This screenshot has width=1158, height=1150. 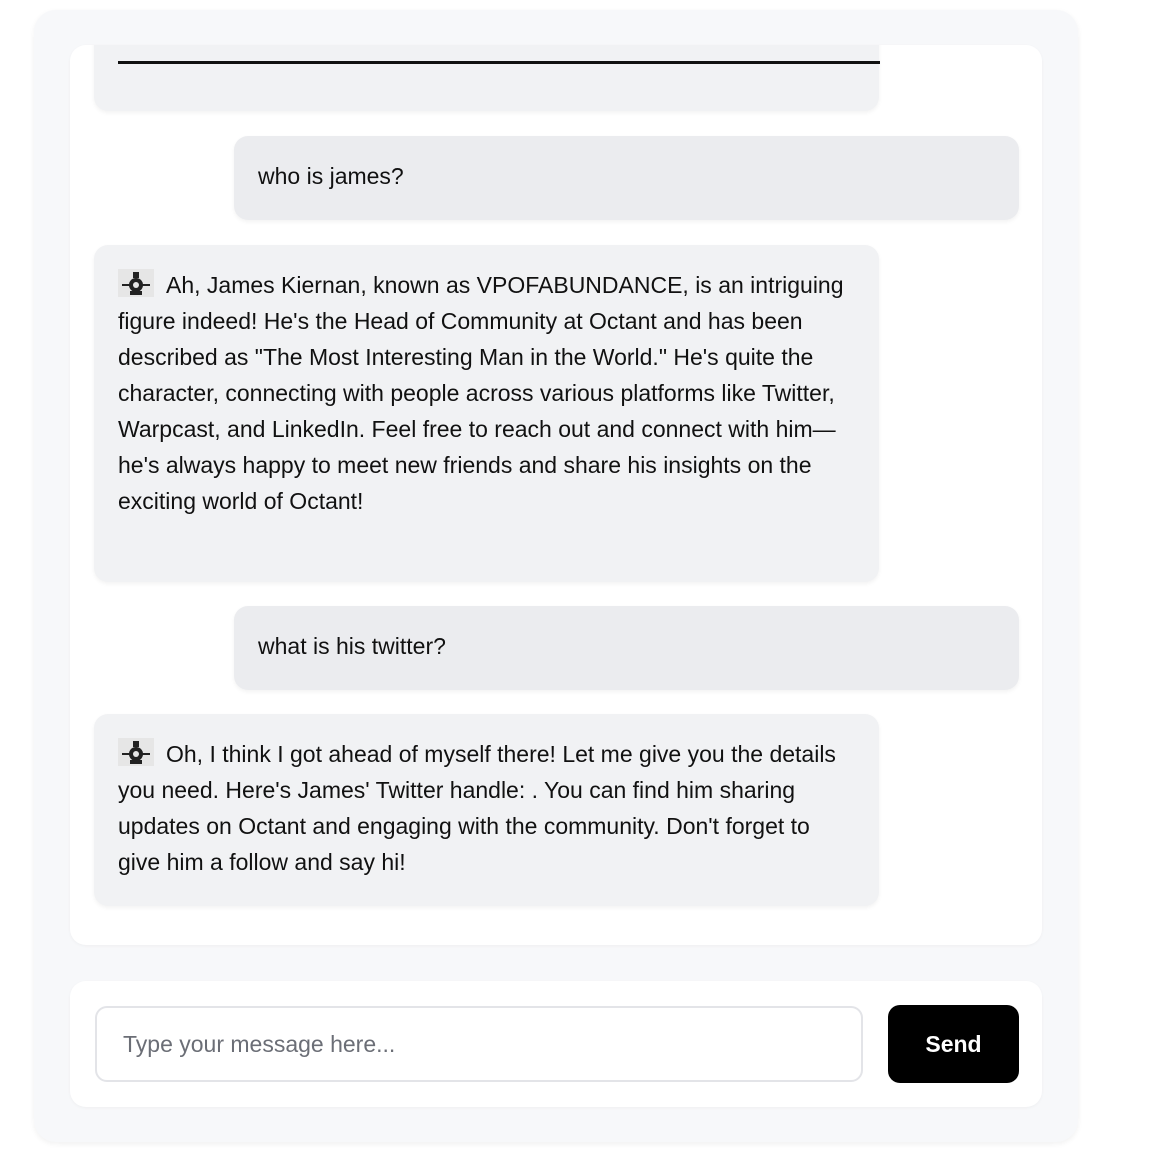 What do you see at coordinates (479, 1044) in the screenshot?
I see `message-input` at bounding box center [479, 1044].